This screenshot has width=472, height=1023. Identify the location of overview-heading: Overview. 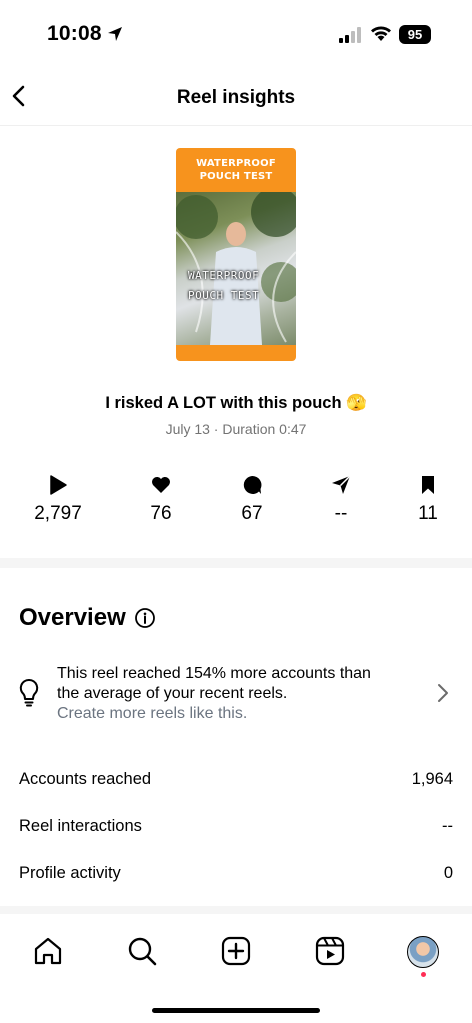
(72, 617).